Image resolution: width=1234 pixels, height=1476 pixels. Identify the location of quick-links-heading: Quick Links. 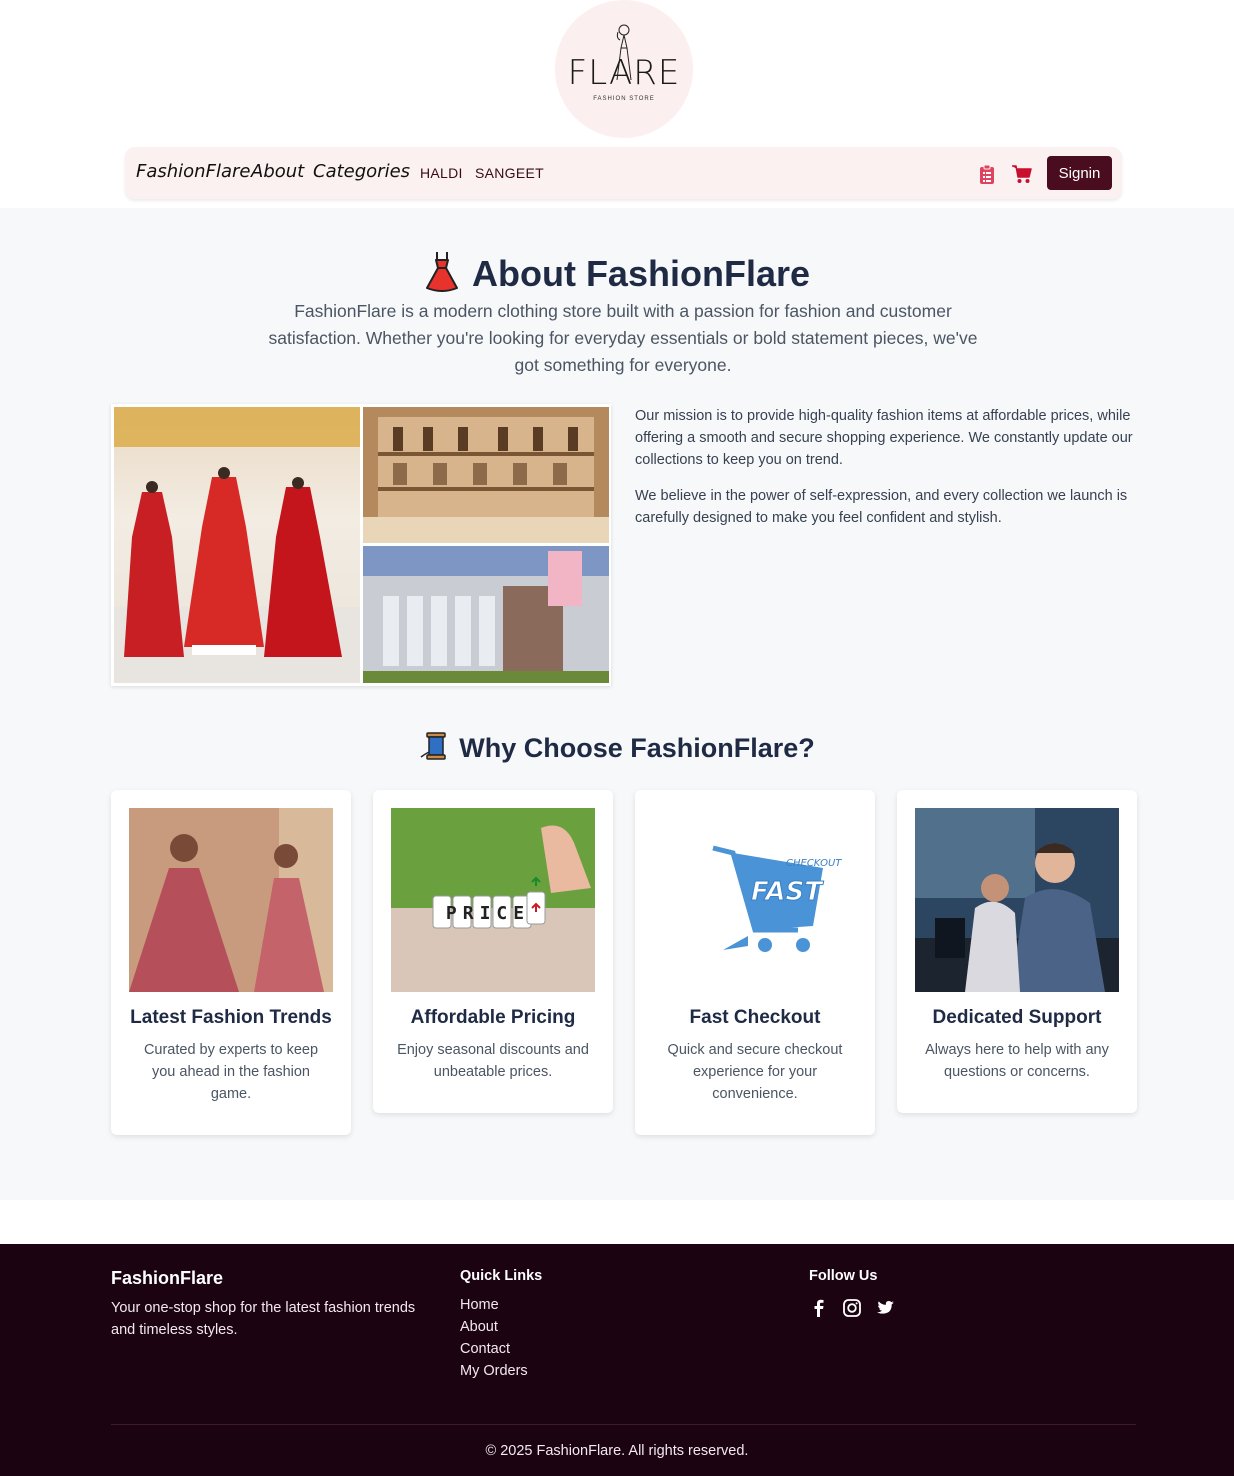
(501, 1276).